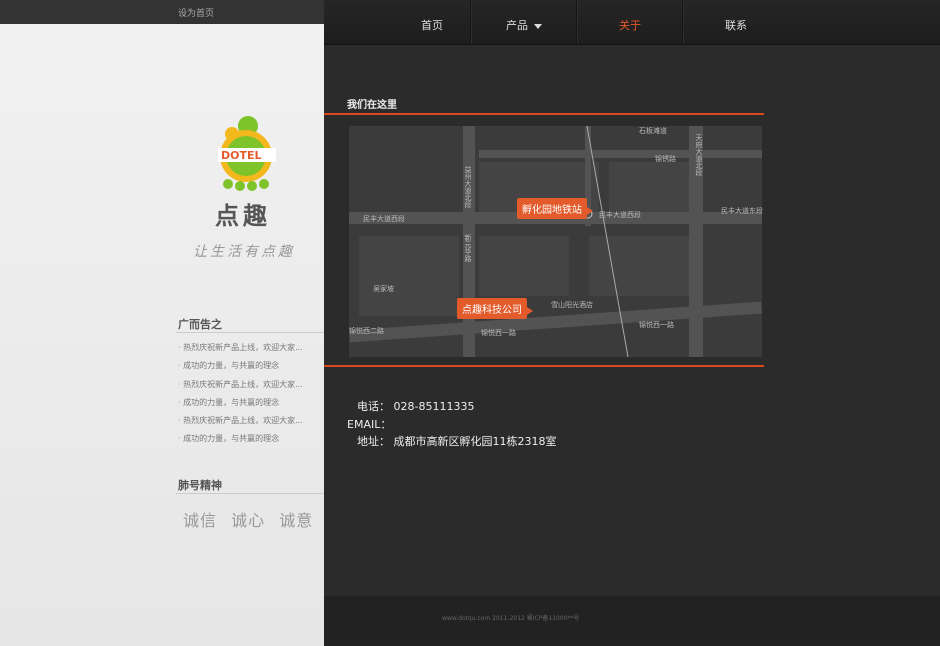  I want to click on street-label: 新元华路, so click(468, 248).